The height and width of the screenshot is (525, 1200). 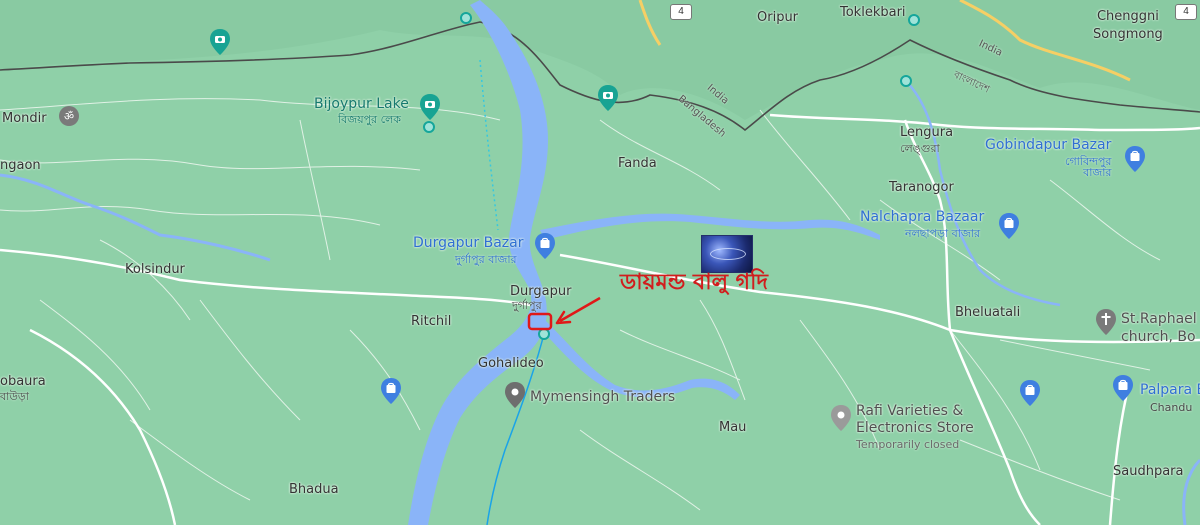 I want to click on red-rectangle-marker, so click(x=540, y=321).